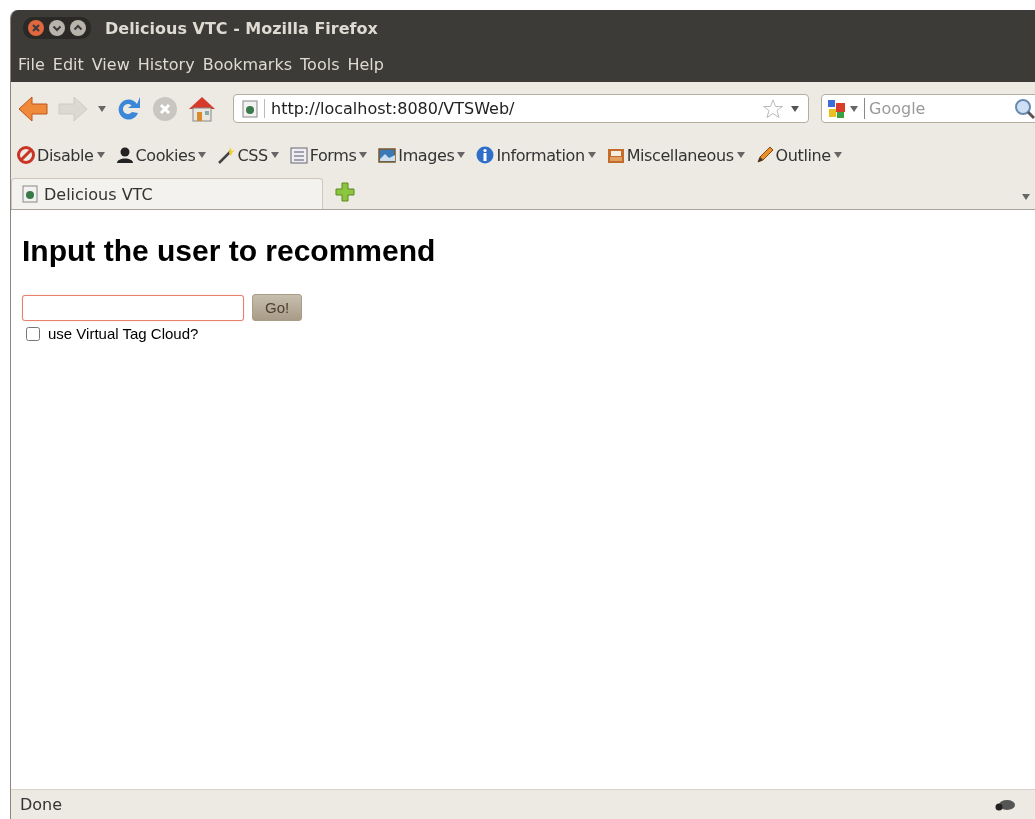  Describe the element at coordinates (248, 155) in the screenshot. I see `toolbar-menu-button: CSS` at that location.